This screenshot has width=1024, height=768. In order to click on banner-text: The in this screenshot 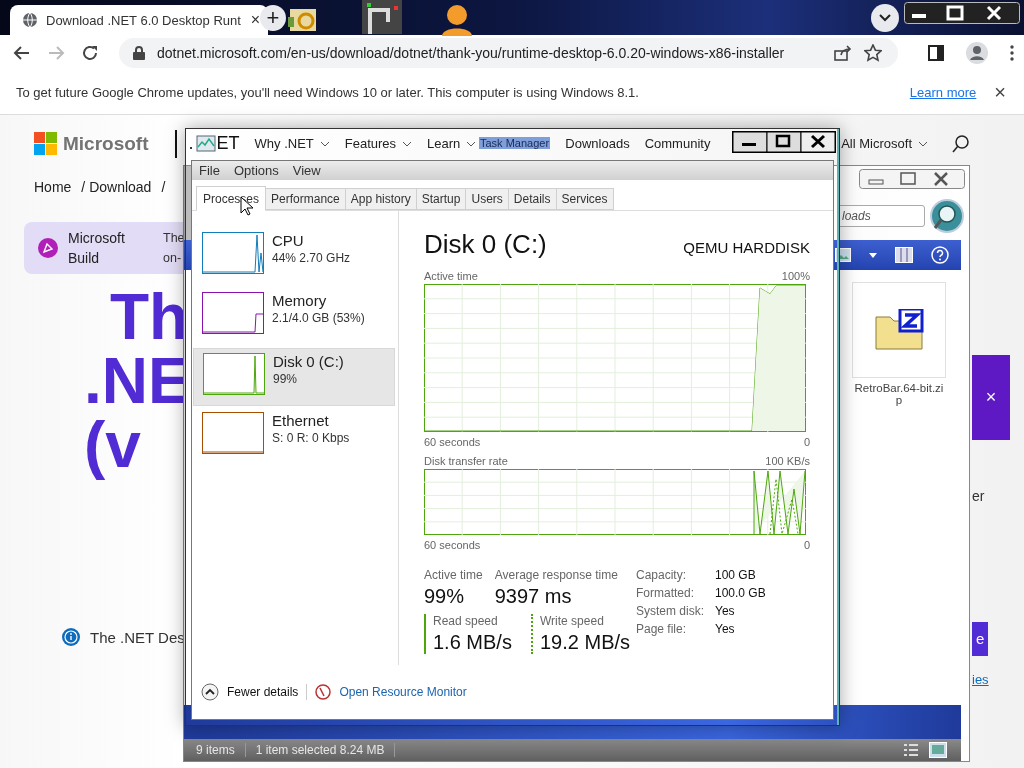, I will do `click(174, 238)`.